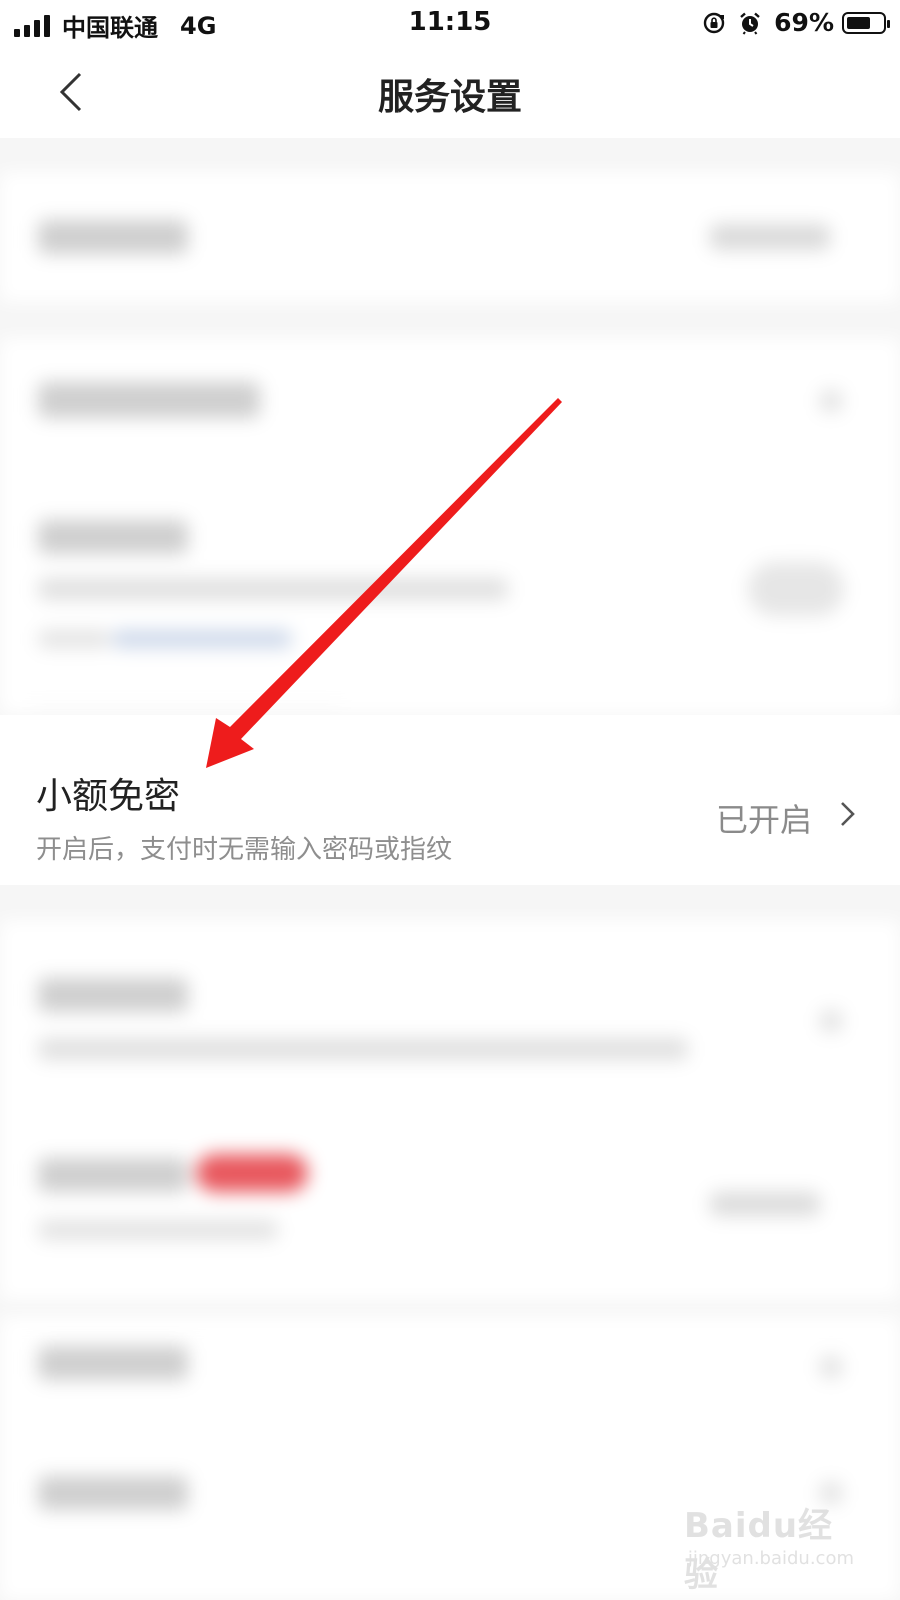  I want to click on alarm-icon, so click(750, 23).